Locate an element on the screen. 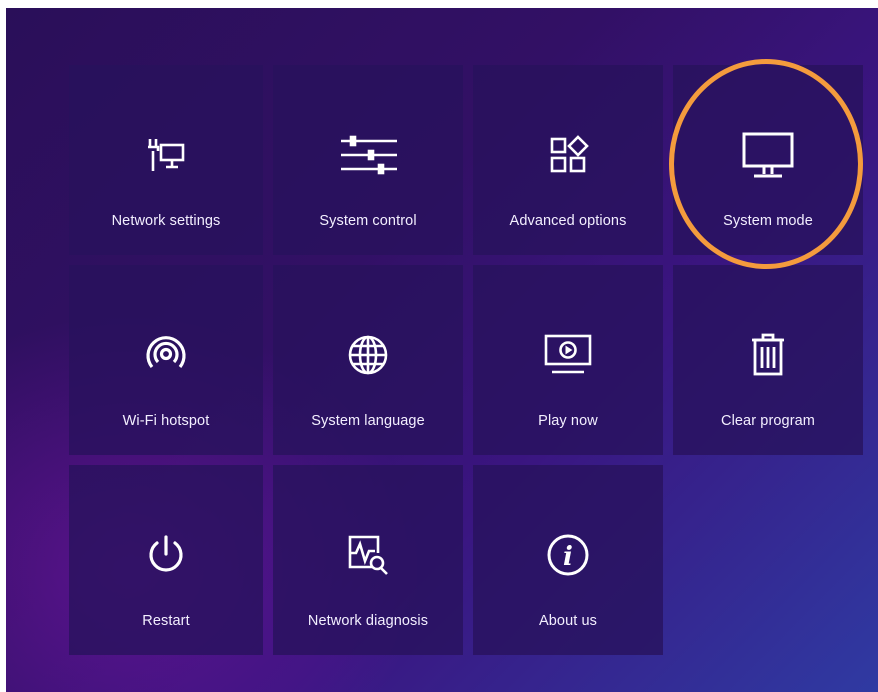  tile-network-settings: Network settings is located at coordinates (166, 160).